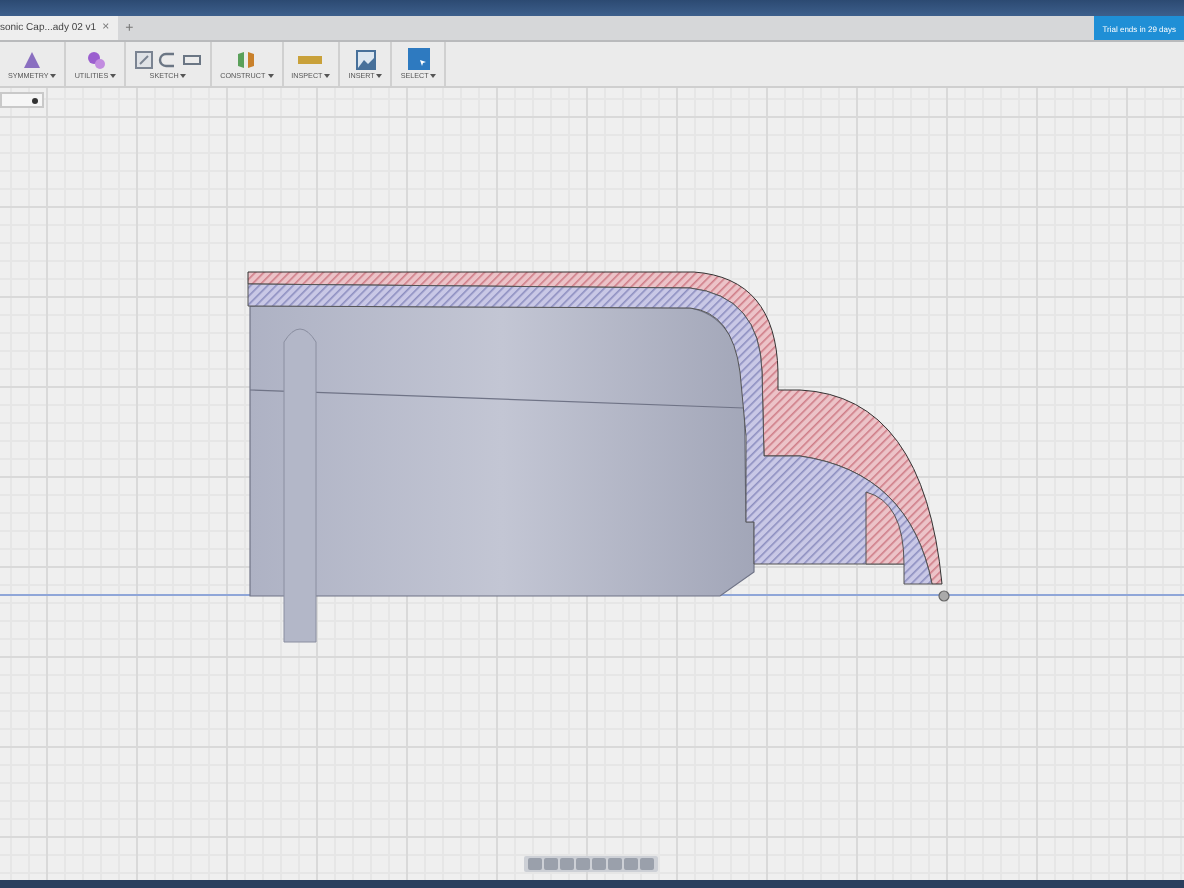 The width and height of the screenshot is (1184, 888). What do you see at coordinates (365, 59) in the screenshot?
I see `image-icon` at bounding box center [365, 59].